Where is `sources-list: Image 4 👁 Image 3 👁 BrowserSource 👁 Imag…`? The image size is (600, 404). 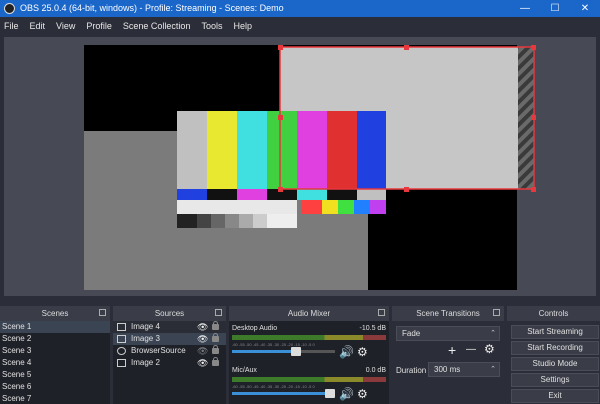
sources-list: Image 4 👁 Image 3 👁 BrowserSource 👁 Imag… is located at coordinates (169, 362).